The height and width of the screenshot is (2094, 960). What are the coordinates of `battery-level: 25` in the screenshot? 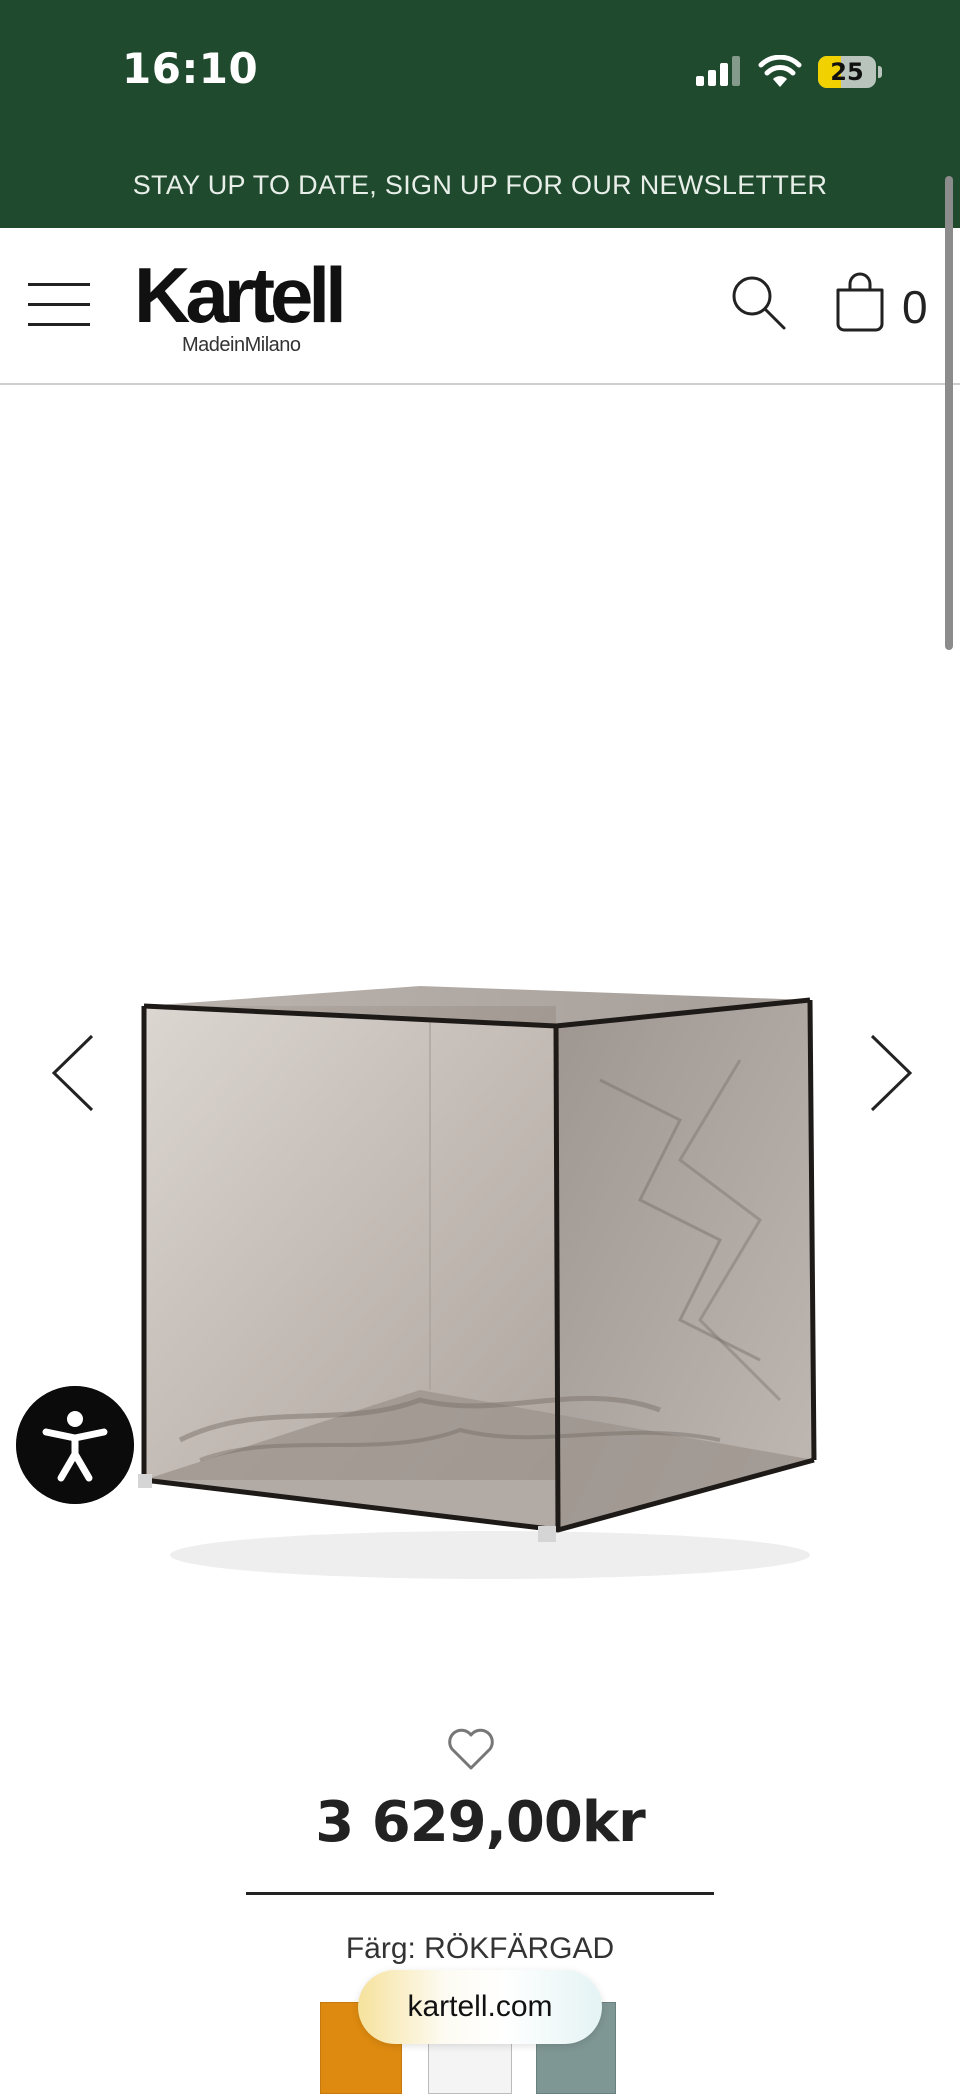 It's located at (847, 72).